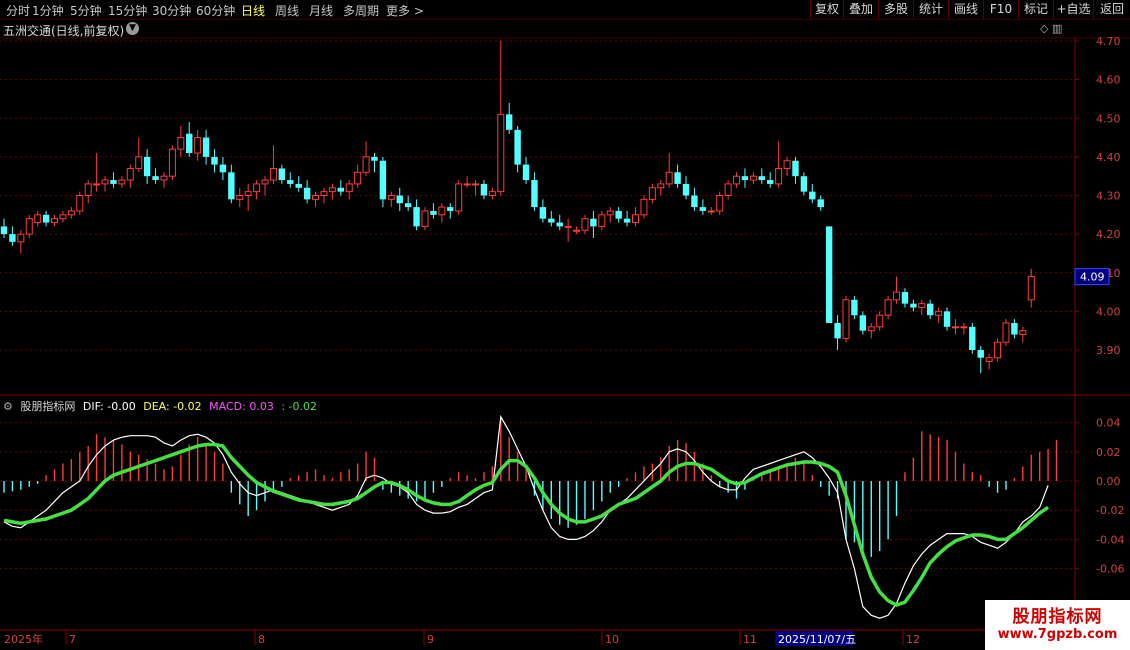 The height and width of the screenshot is (650, 1130). I want to click on indicator-name: 股朋指标网, so click(48, 406).